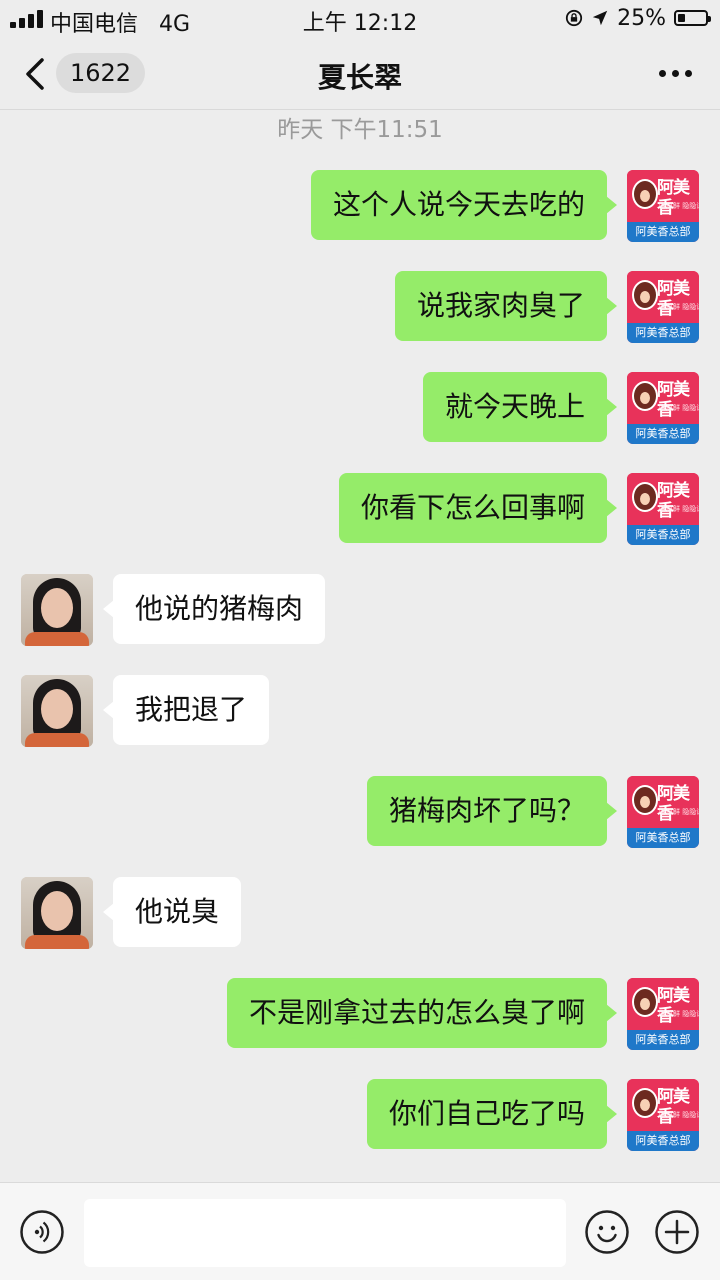 The height and width of the screenshot is (1280, 720). Describe the element at coordinates (359, 77) in the screenshot. I see `chat-title: 夏长翠` at that location.